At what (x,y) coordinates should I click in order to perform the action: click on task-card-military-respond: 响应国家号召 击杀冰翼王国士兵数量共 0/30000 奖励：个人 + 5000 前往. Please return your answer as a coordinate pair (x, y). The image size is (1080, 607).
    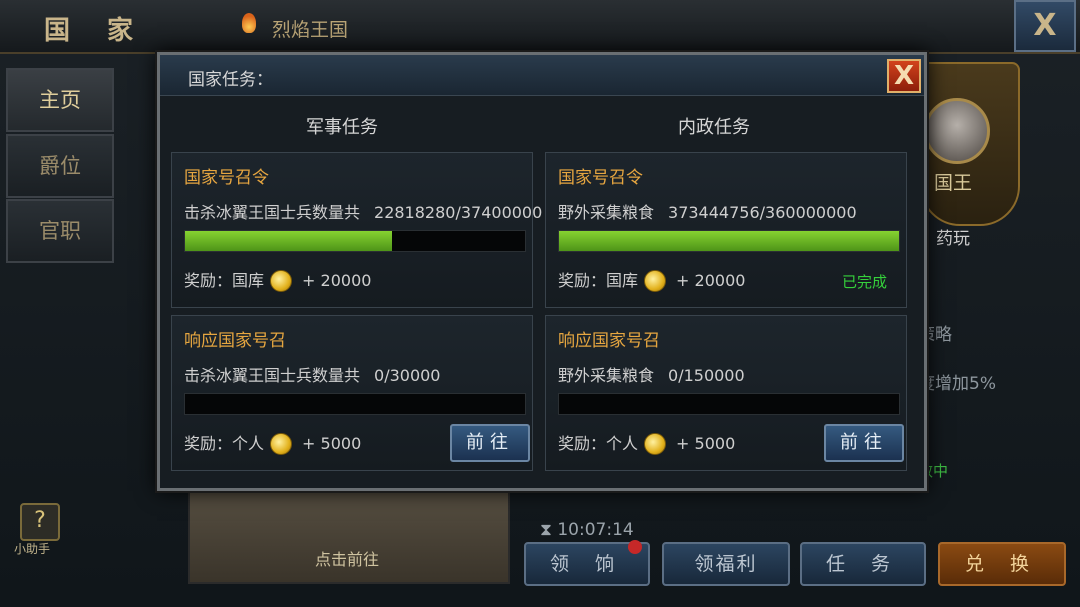
    Looking at the image, I should click on (352, 393).